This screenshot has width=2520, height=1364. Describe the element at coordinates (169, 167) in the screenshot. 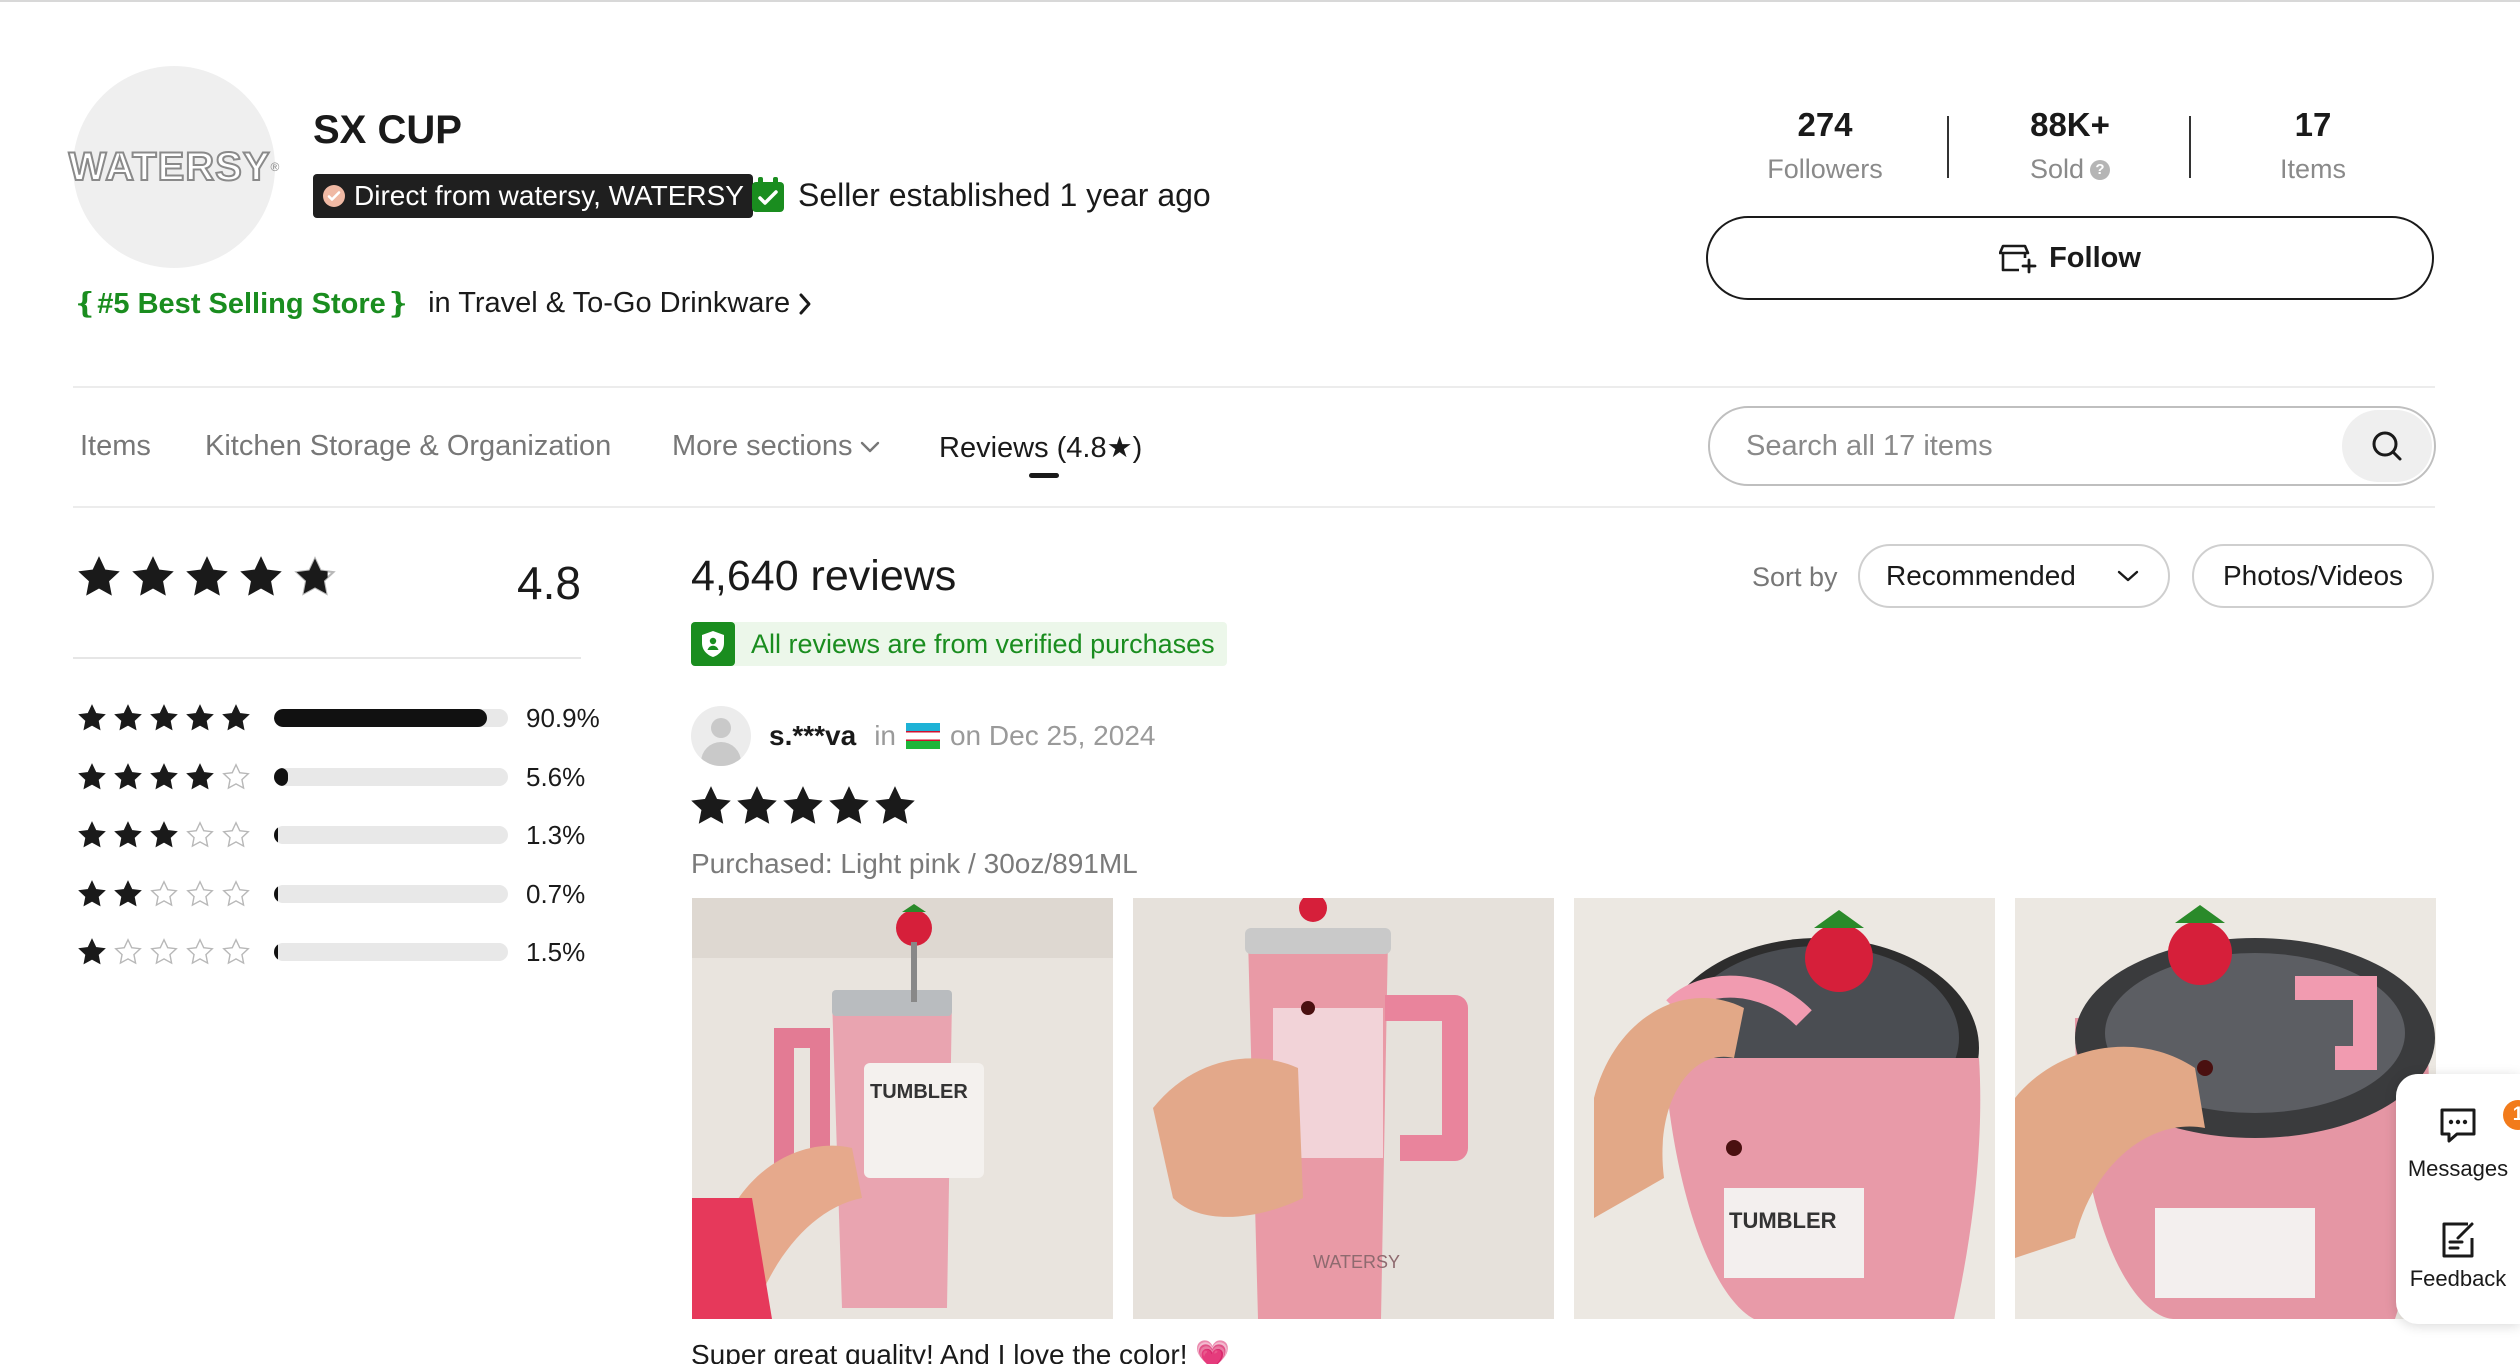

I see `store-logo-text: WATERSY` at that location.